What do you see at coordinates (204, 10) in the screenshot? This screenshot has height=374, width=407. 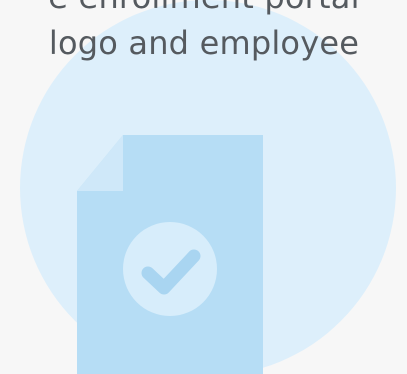 I see `promo-line-1: e enrollment portal` at bounding box center [204, 10].